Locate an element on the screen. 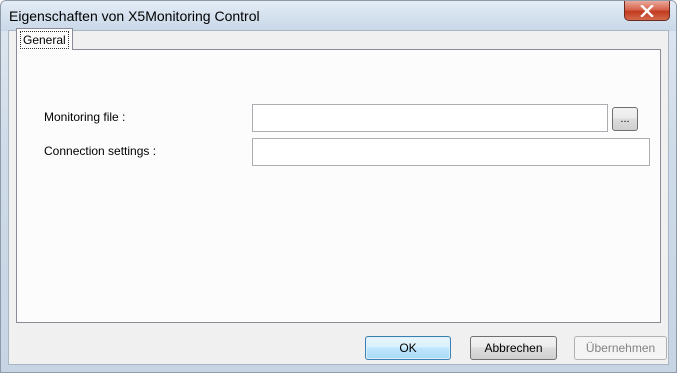 The width and height of the screenshot is (677, 373). close-icon is located at coordinates (647, 10).